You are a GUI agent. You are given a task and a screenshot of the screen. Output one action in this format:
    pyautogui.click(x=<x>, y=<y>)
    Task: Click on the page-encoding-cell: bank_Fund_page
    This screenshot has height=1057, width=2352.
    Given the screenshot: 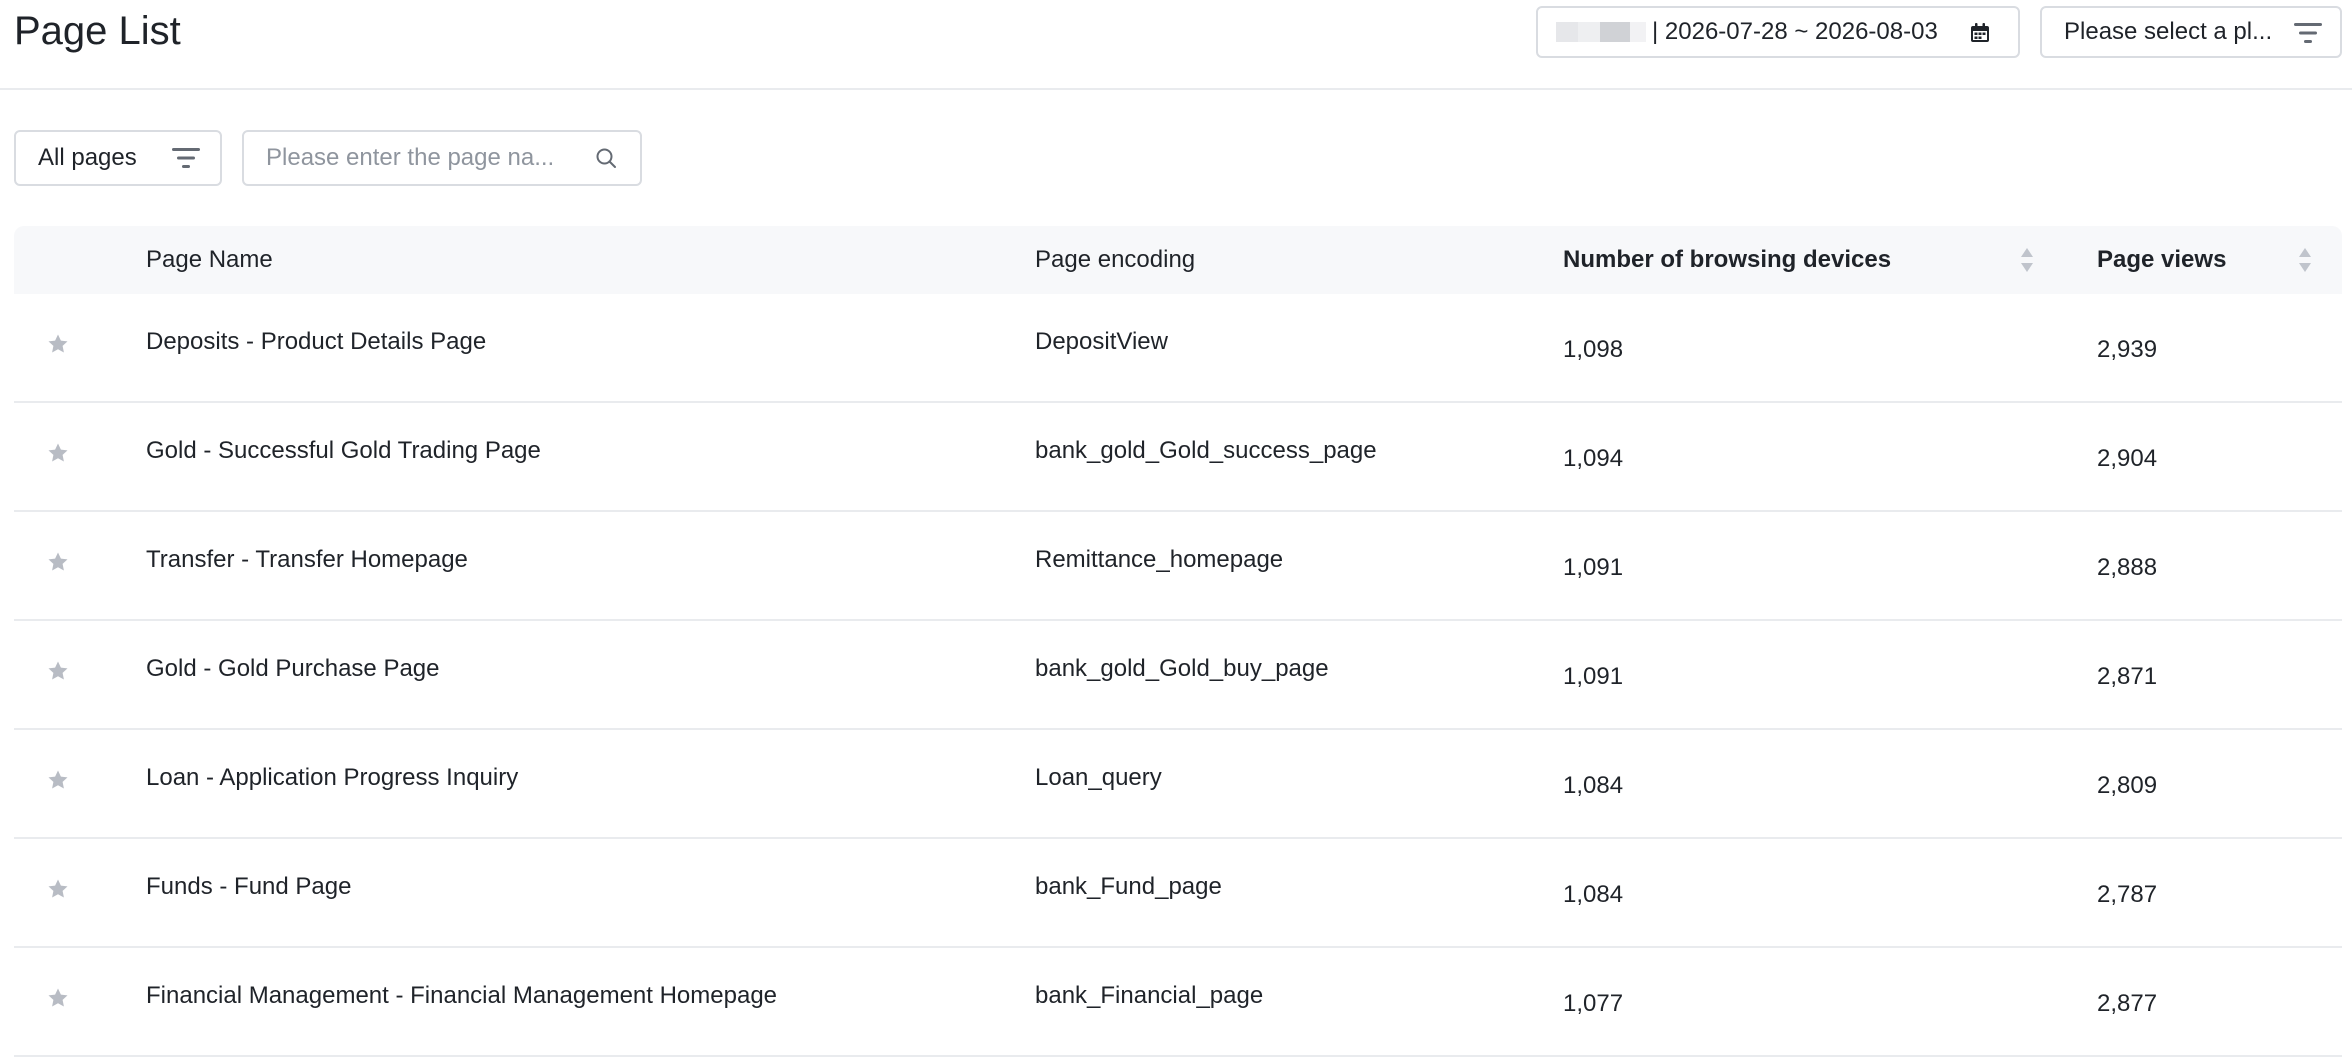 What is the action you would take?
    pyautogui.click(x=1128, y=886)
    